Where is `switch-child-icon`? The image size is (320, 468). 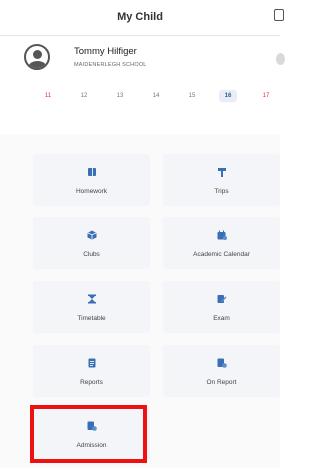 switch-child-icon is located at coordinates (280, 59).